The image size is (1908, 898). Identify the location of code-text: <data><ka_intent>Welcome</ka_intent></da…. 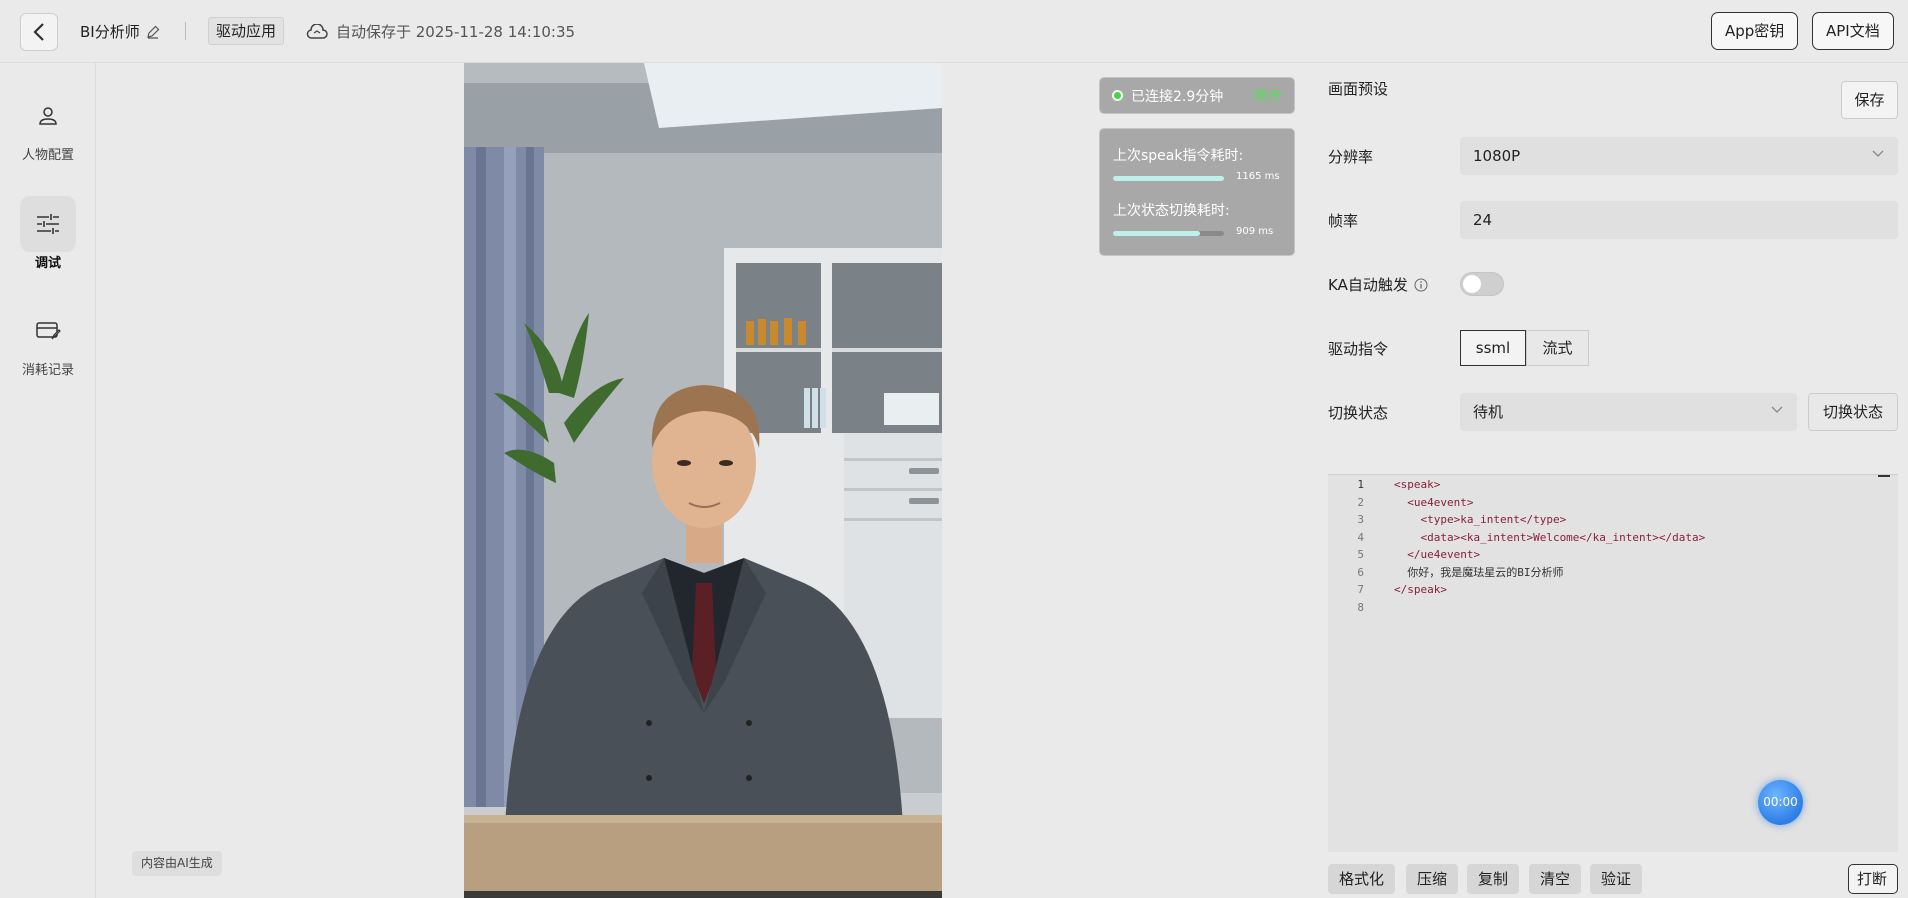
(1550, 537).